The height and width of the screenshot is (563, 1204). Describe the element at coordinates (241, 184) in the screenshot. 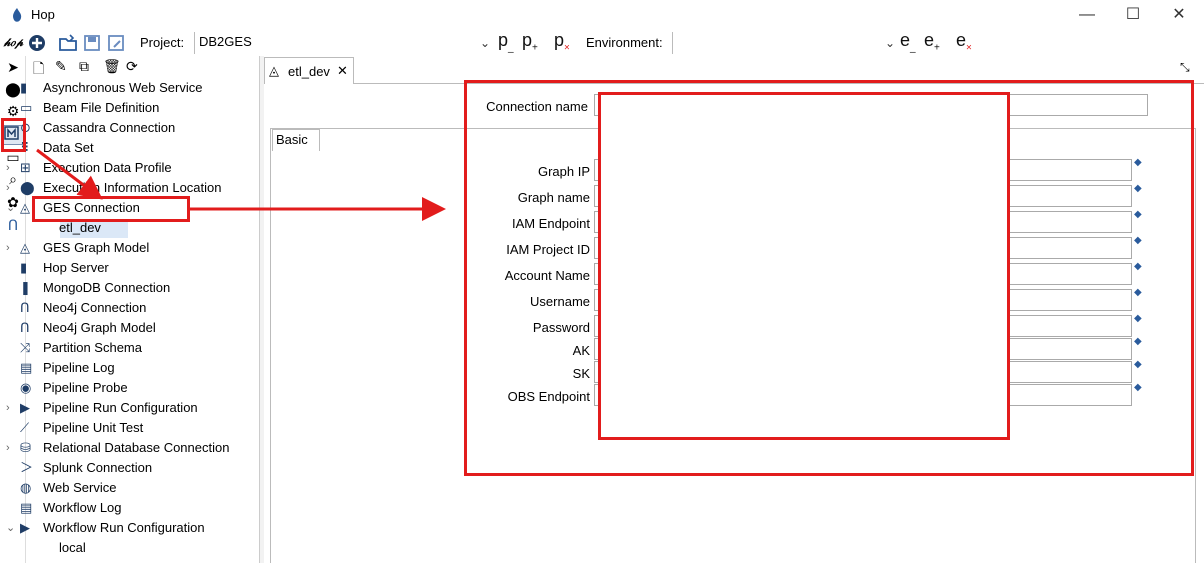

I see `annotation-arrows` at that location.